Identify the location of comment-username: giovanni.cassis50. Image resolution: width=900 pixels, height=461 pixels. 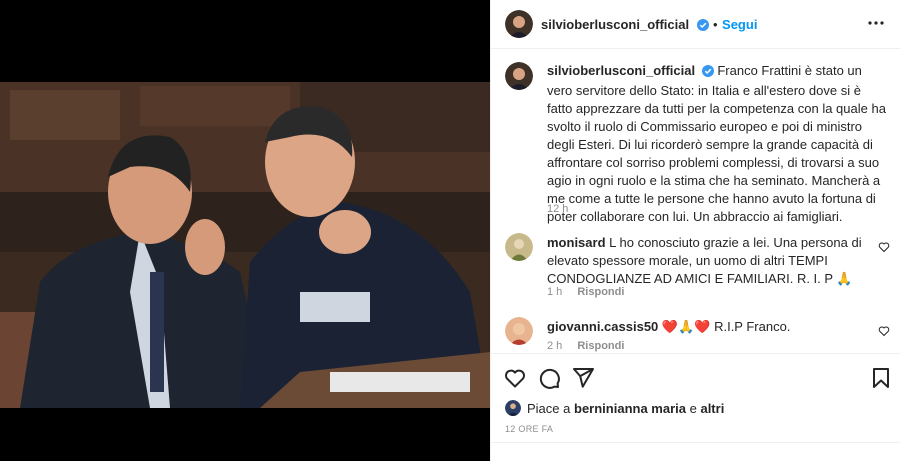
(602, 326).